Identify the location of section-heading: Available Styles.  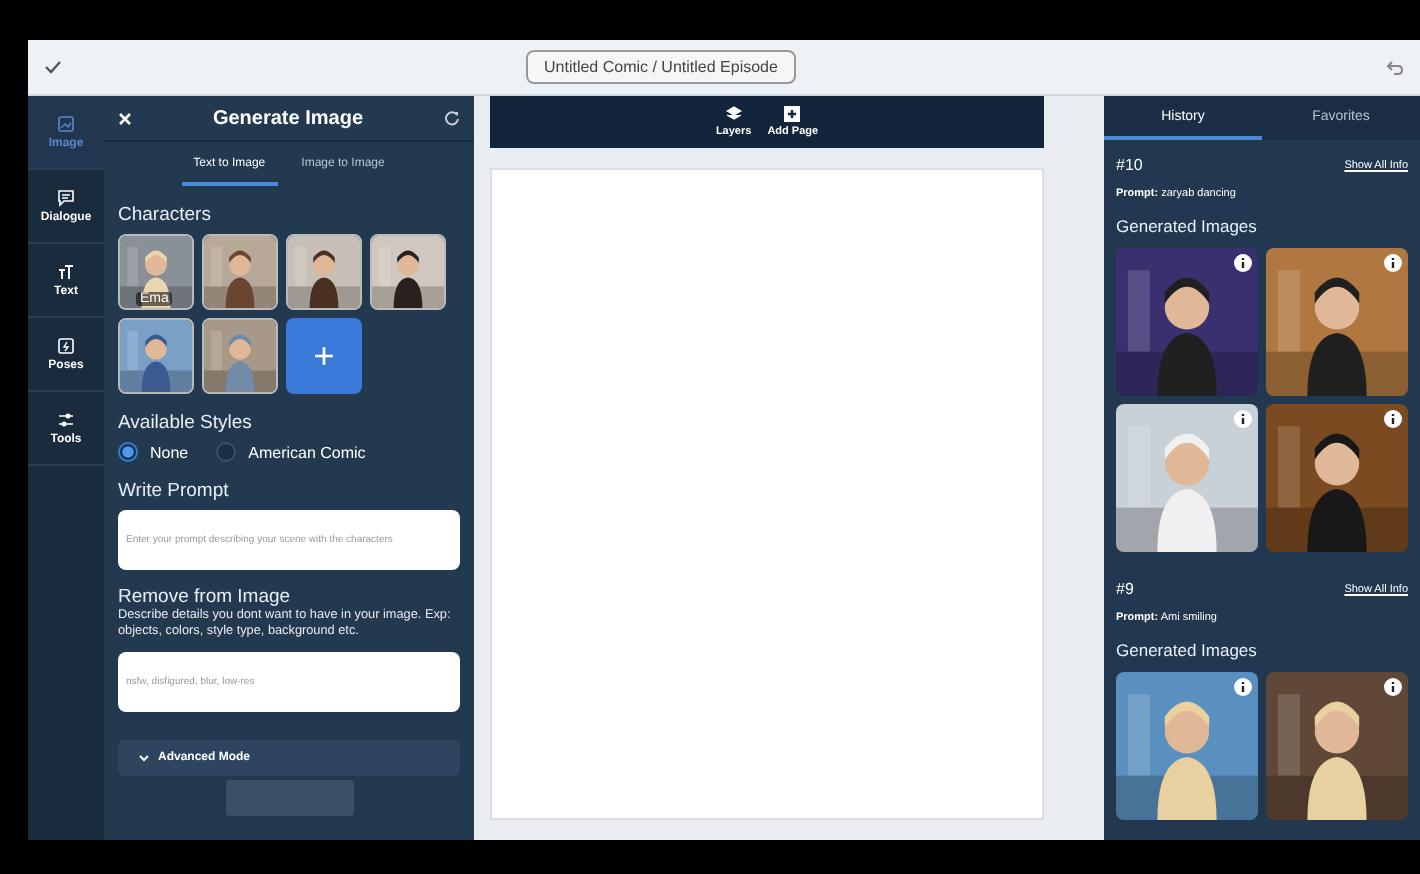
(186, 423).